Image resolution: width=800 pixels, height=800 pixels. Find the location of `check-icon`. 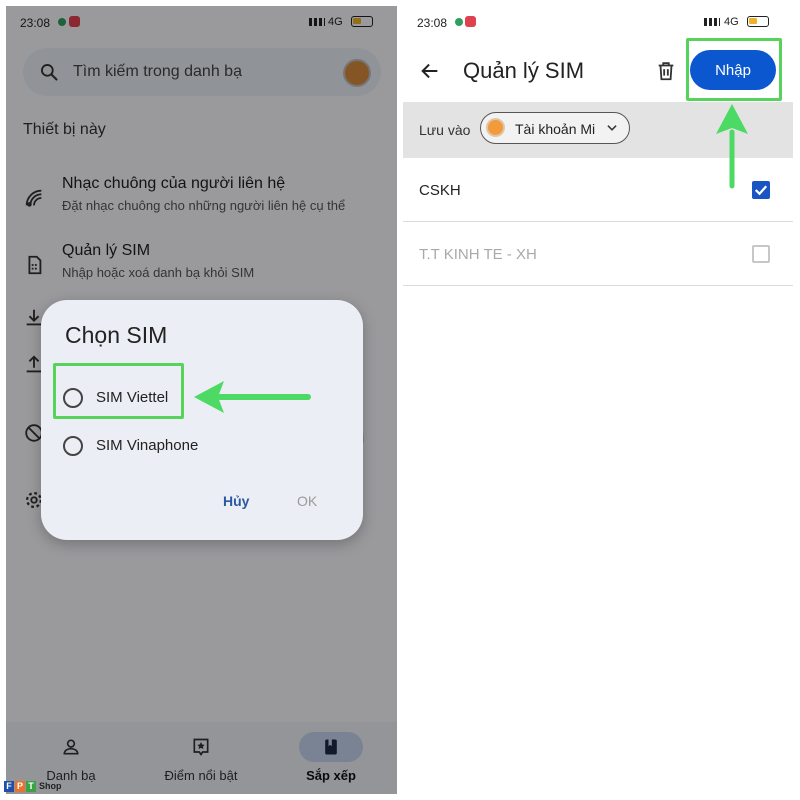

check-icon is located at coordinates (761, 190).